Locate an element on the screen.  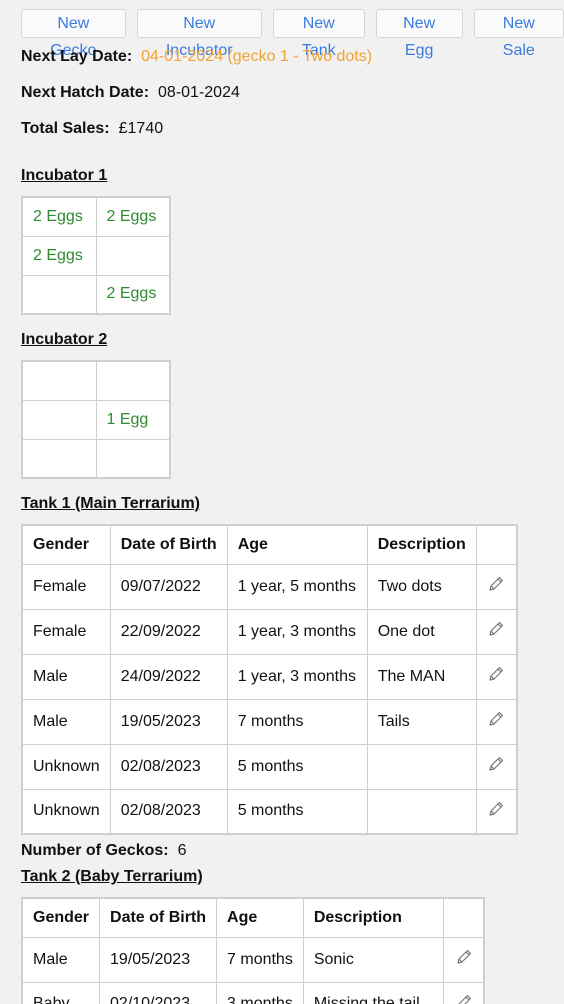
description-cell: Tails is located at coordinates (421, 721).